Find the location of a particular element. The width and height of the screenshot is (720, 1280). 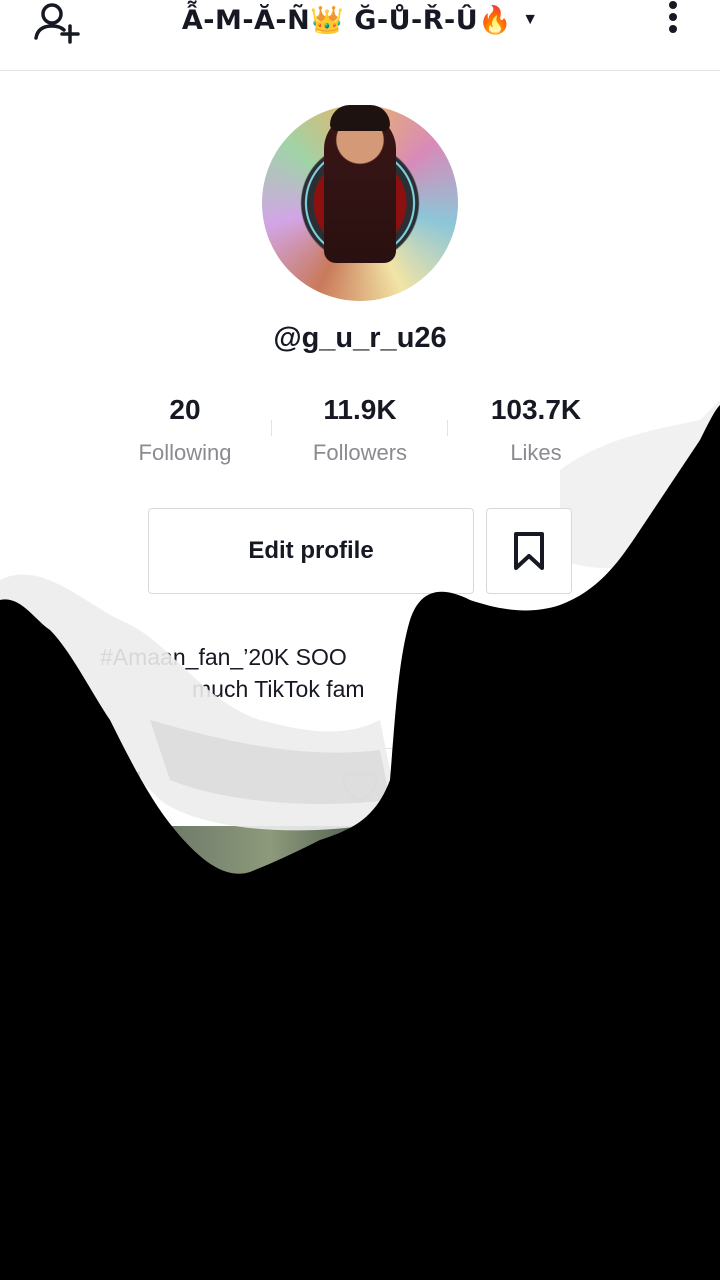

avatar-hair is located at coordinates (360, 118).